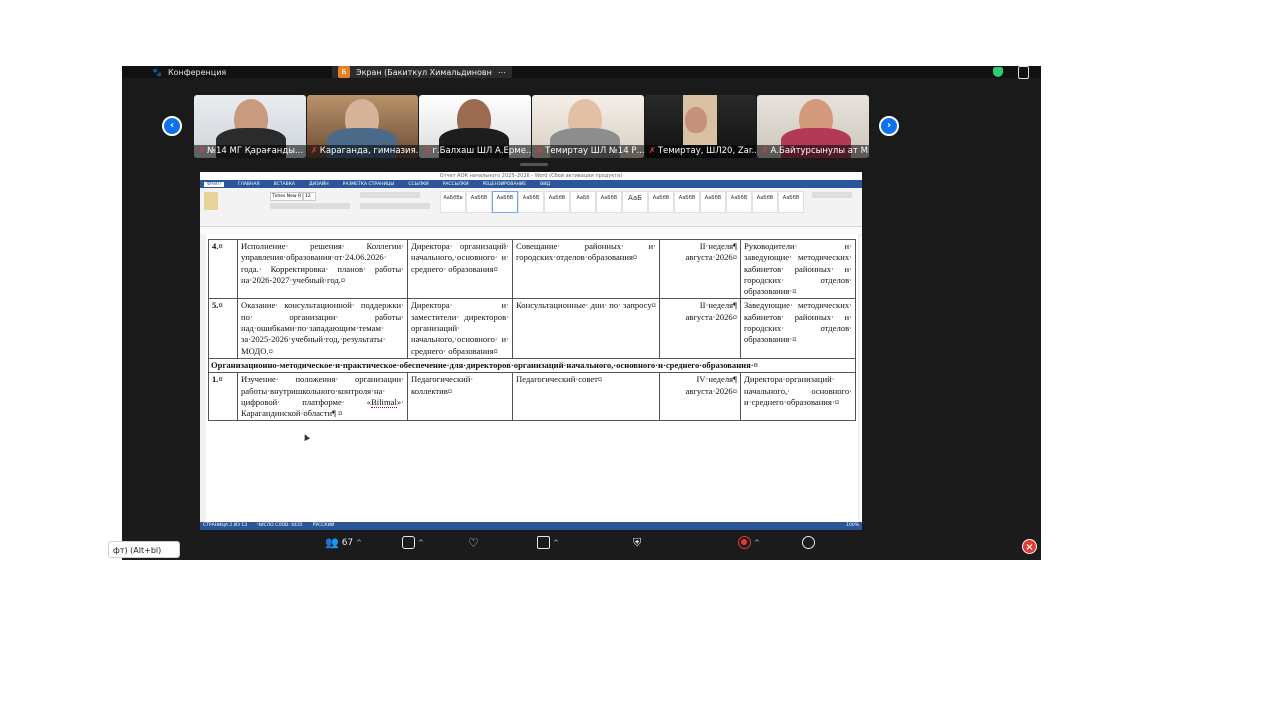 This screenshot has height=720, width=1280. Describe the element at coordinates (319, 184) in the screenshot. I see `tab-design: ДИЗАЙН` at that location.